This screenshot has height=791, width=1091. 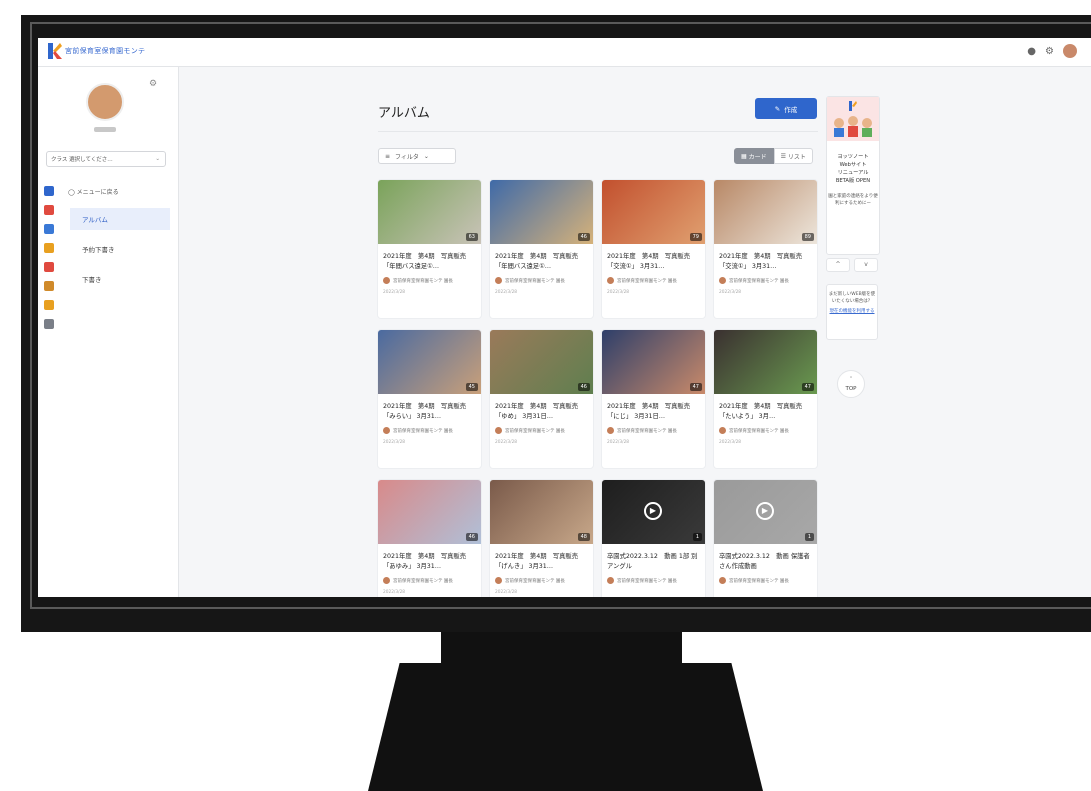 What do you see at coordinates (786, 108) in the screenshot?
I see `create-button: ✎ 作成` at bounding box center [786, 108].